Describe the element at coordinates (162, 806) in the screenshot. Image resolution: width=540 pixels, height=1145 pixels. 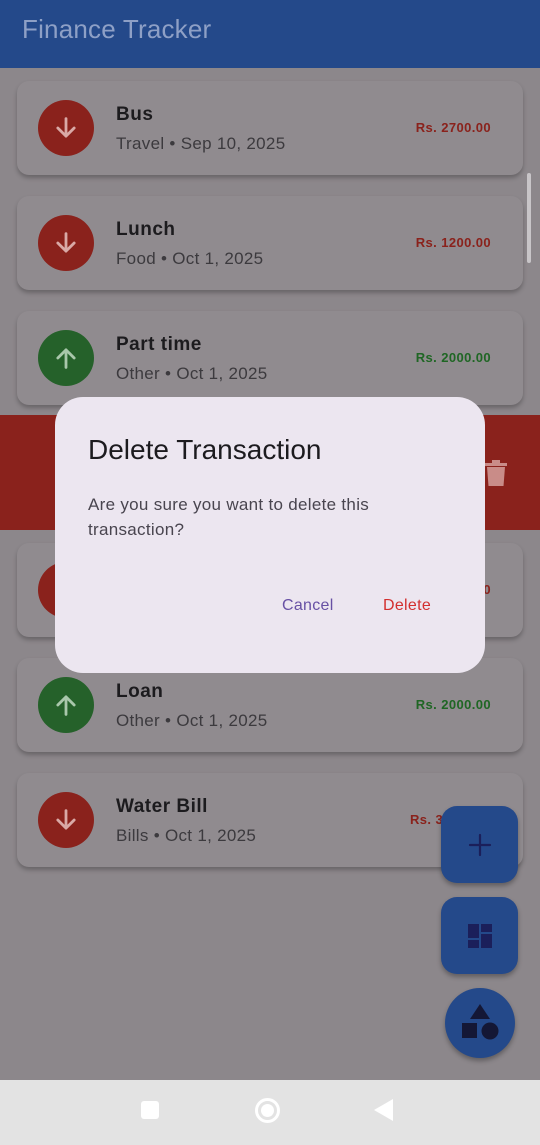
I see `transaction-title: Water Bill` at that location.